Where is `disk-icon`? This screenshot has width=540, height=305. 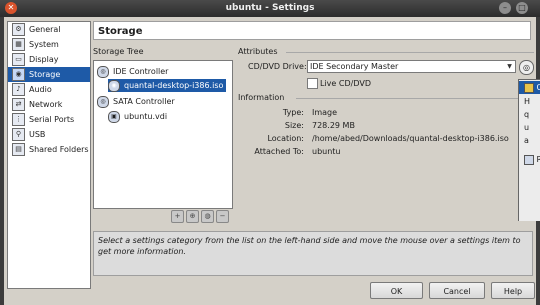
disk-icon is located at coordinates (529, 87).